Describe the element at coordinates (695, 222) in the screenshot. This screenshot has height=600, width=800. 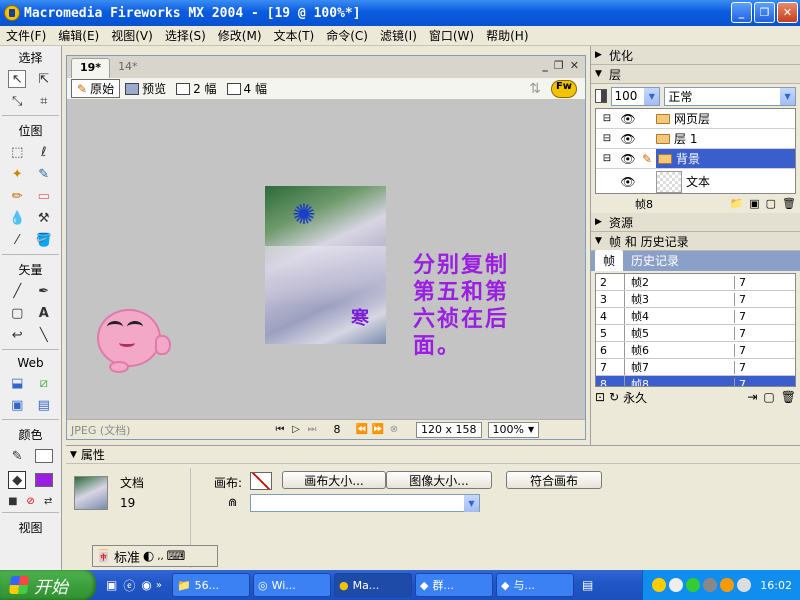
I see `assets-panel-header: ▶ 资源` at that location.